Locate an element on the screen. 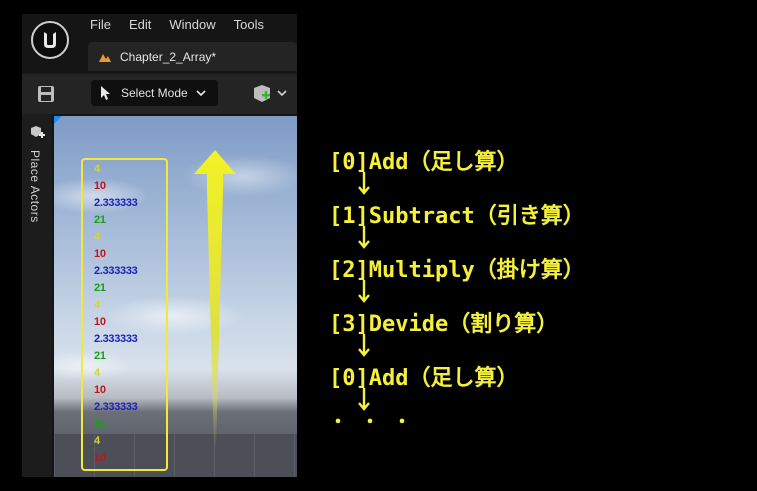 The width and height of the screenshot is (757, 491). level-tab: Chapter_2_Array* is located at coordinates (192, 56).